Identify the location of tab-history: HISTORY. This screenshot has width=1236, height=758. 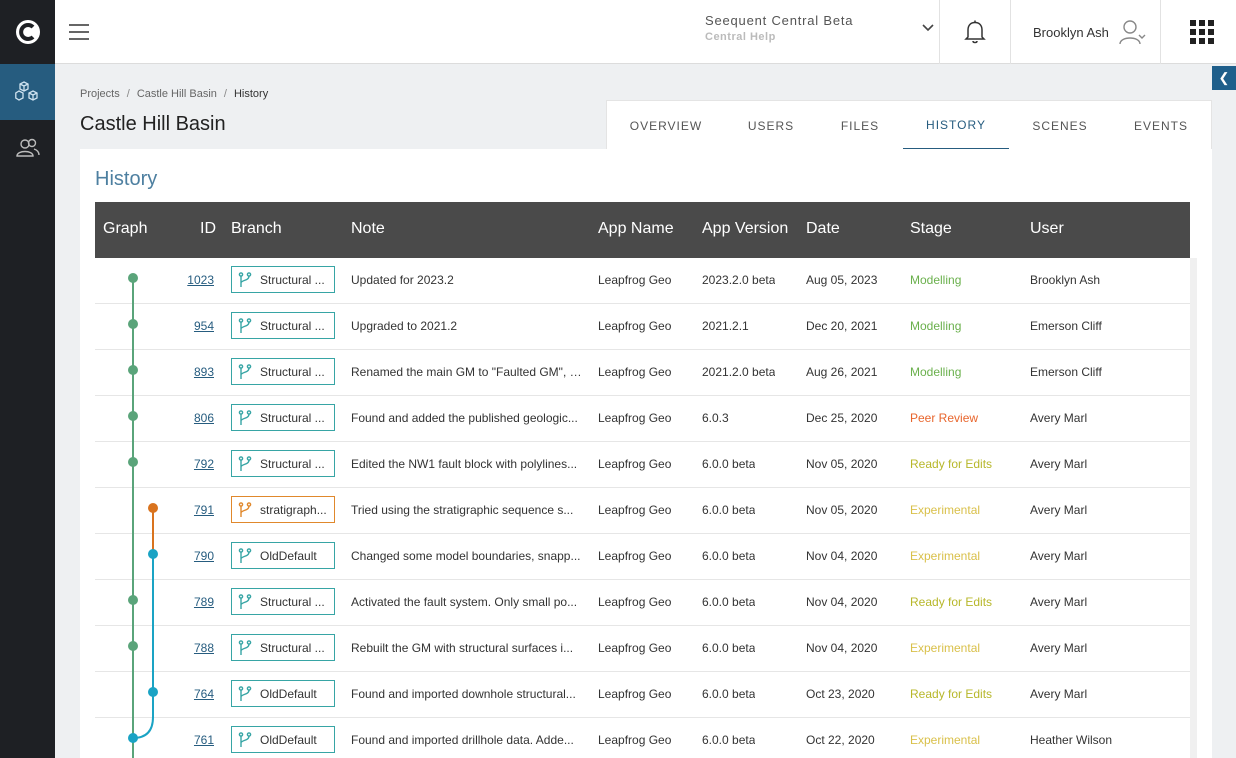
(956, 125).